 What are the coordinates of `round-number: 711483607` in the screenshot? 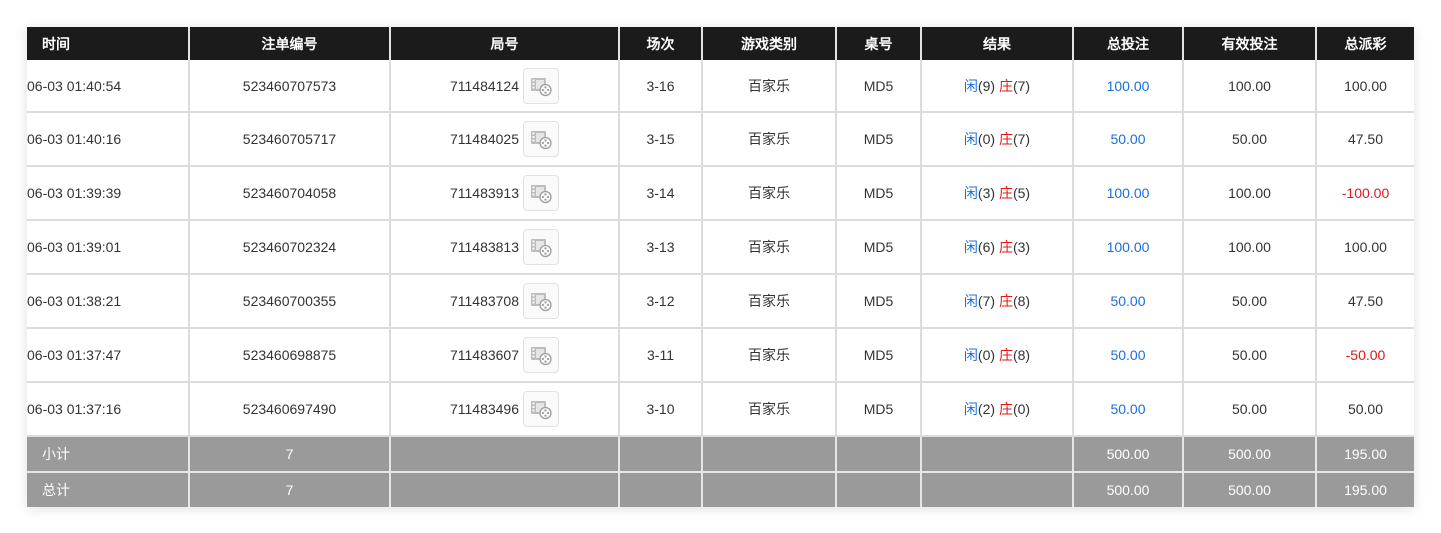 It's located at (484, 355).